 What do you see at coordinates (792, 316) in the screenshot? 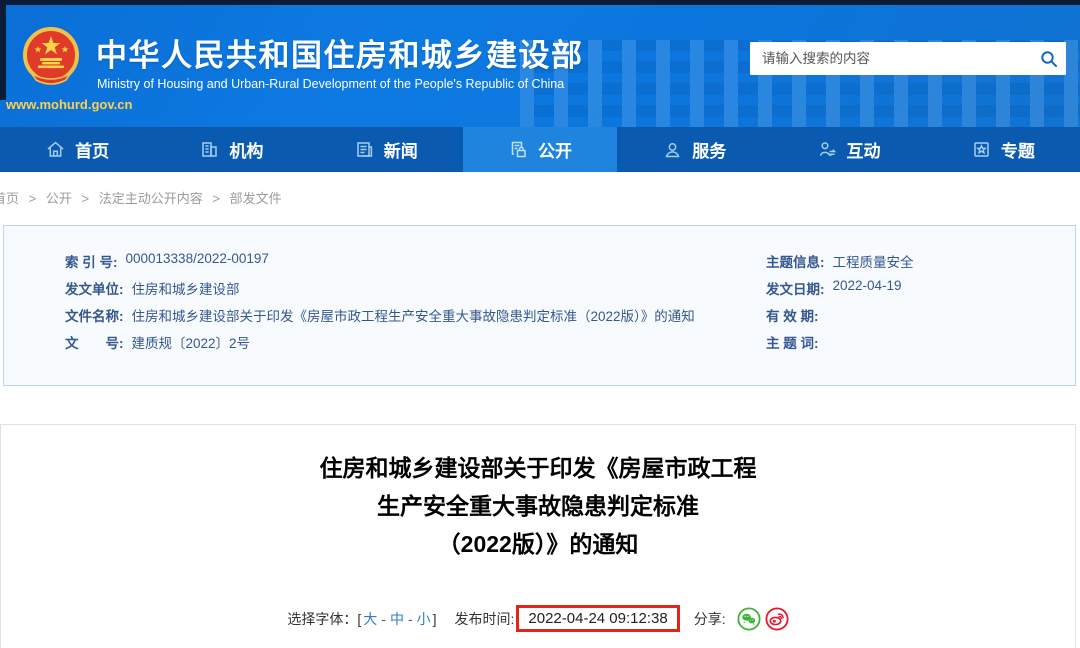
I see `field-label: 有 效 期:` at bounding box center [792, 316].